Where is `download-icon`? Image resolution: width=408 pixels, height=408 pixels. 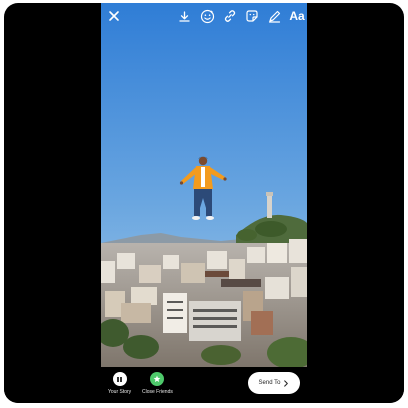 download-icon is located at coordinates (184, 16).